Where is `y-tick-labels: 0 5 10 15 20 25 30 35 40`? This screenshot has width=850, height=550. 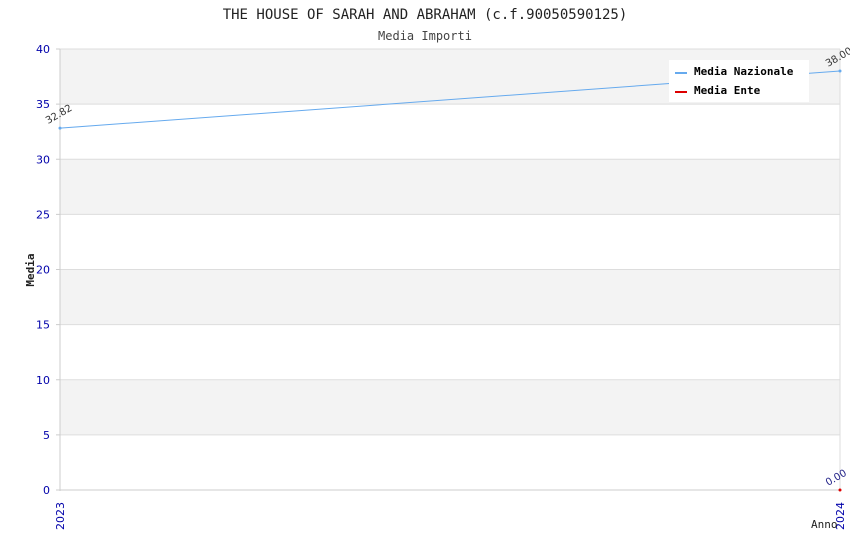 y-tick-labels: 0 5 10 15 20 25 30 35 40 is located at coordinates (43, 270).